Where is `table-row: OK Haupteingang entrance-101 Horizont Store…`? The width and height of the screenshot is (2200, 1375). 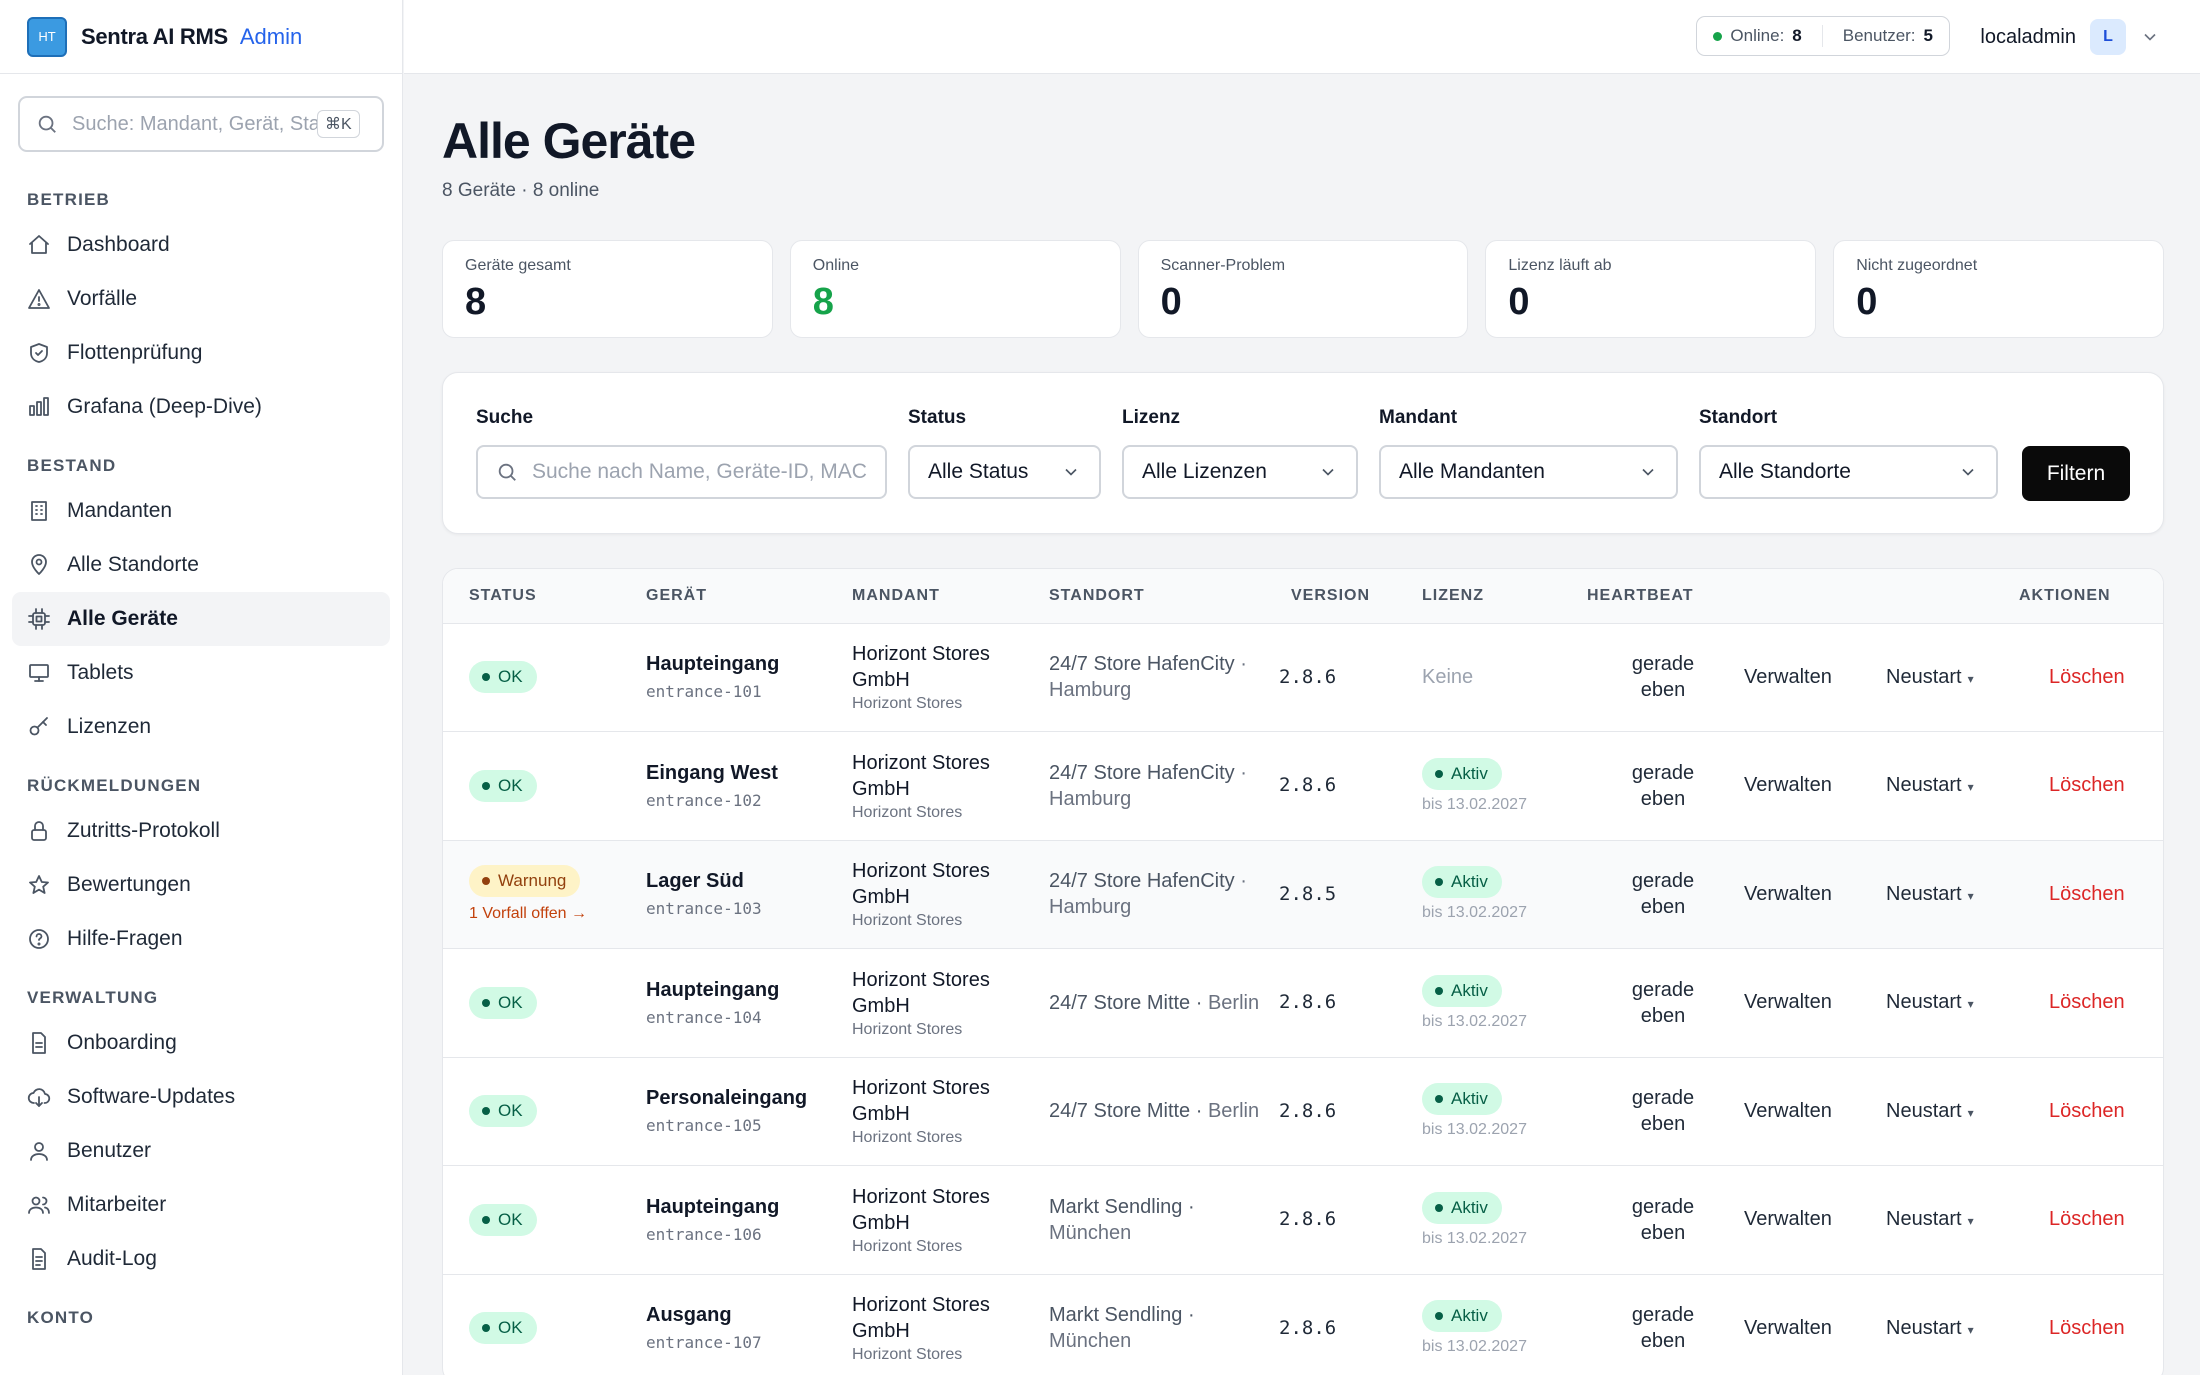
table-row: OK Haupteingang entrance-101 Horizont Store… is located at coordinates (1303, 677).